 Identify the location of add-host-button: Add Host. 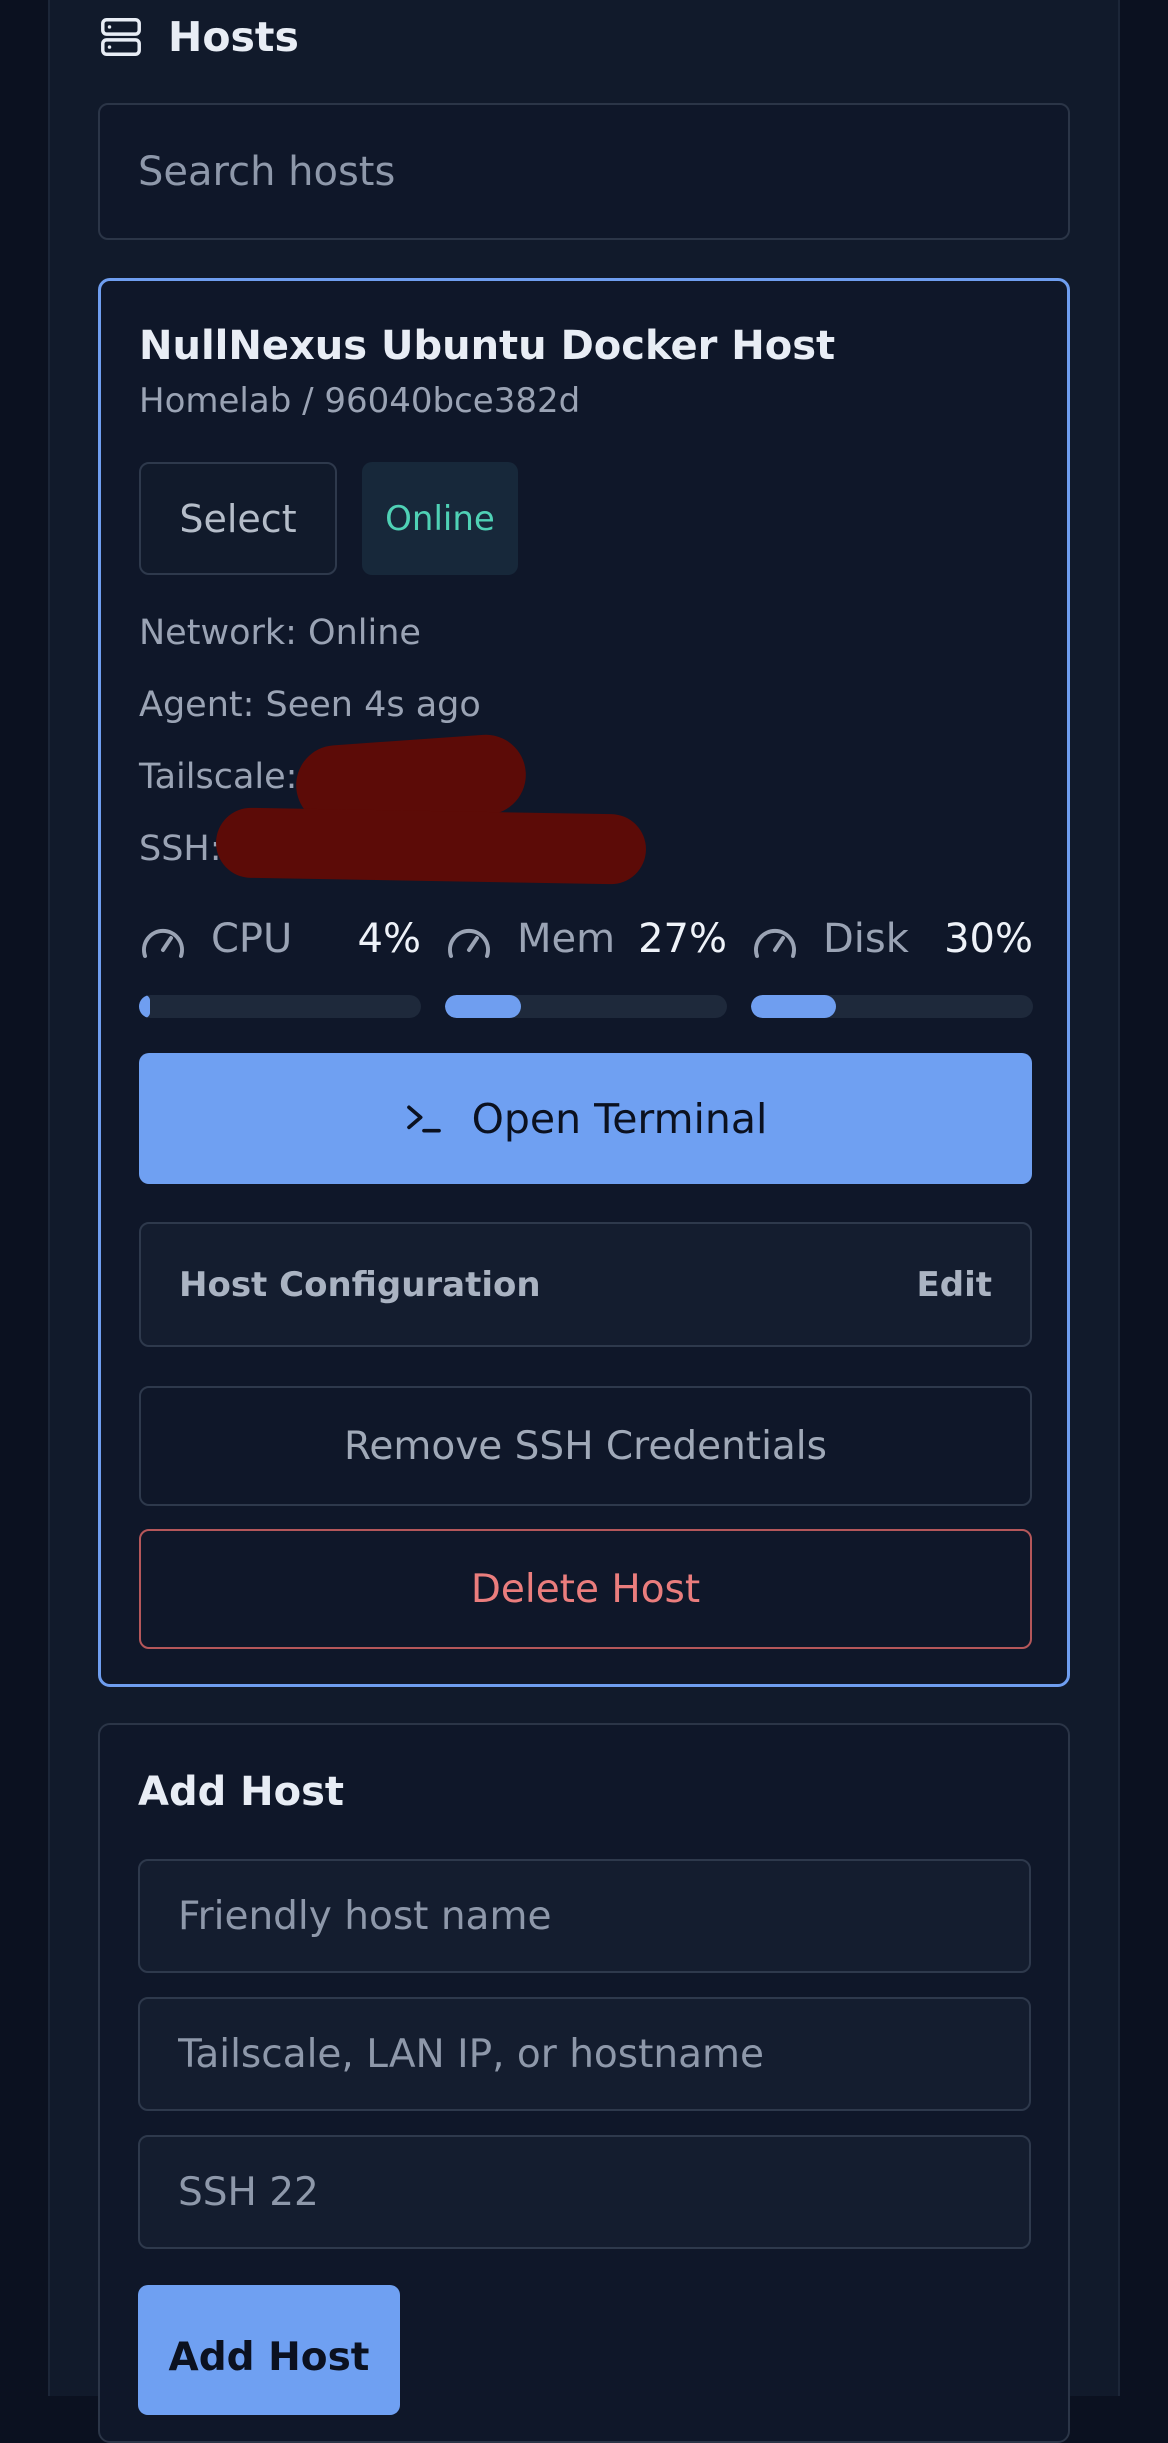
(269, 2350).